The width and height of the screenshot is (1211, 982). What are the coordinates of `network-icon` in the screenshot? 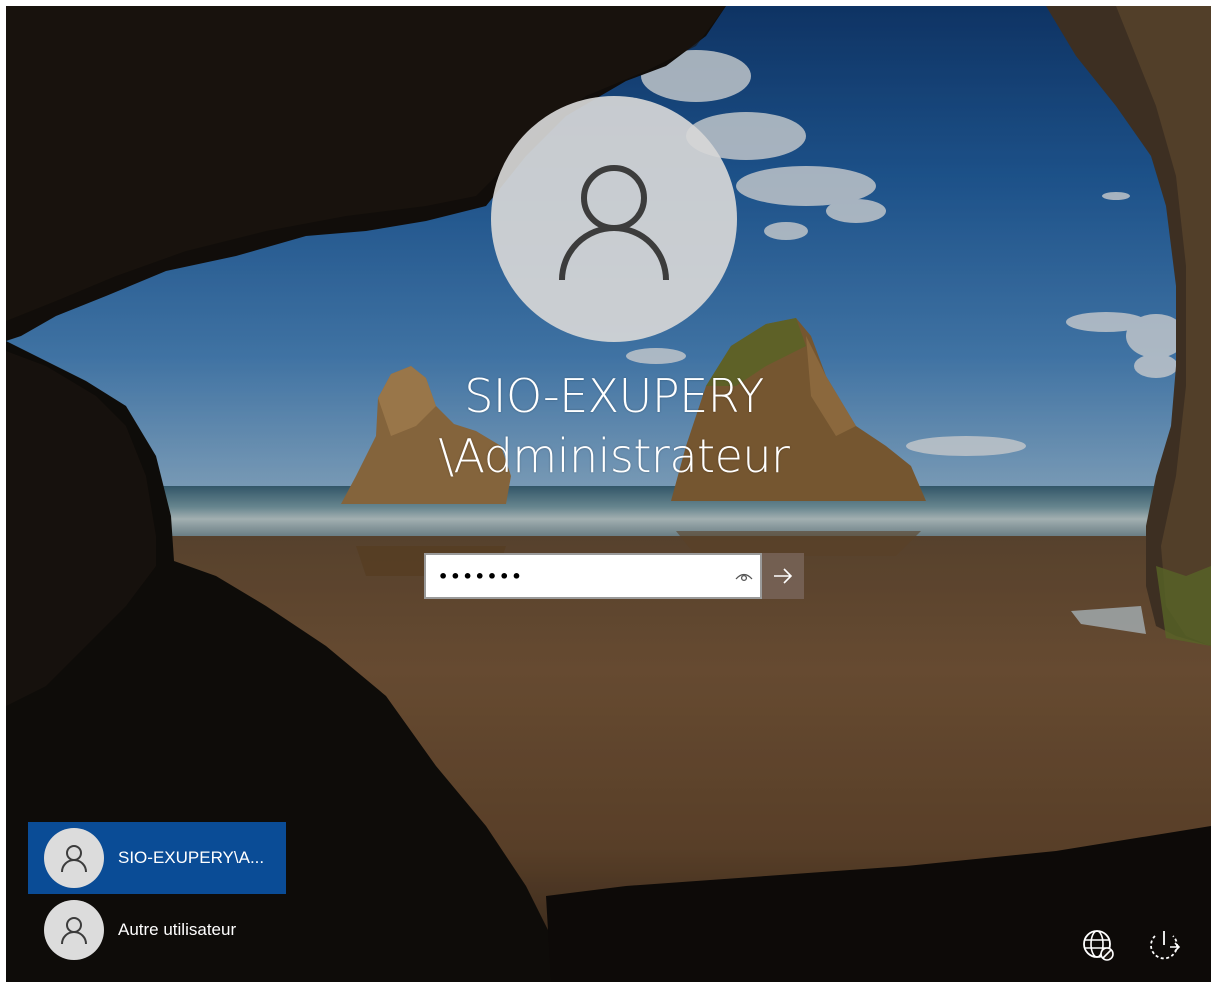 It's located at (1098, 945).